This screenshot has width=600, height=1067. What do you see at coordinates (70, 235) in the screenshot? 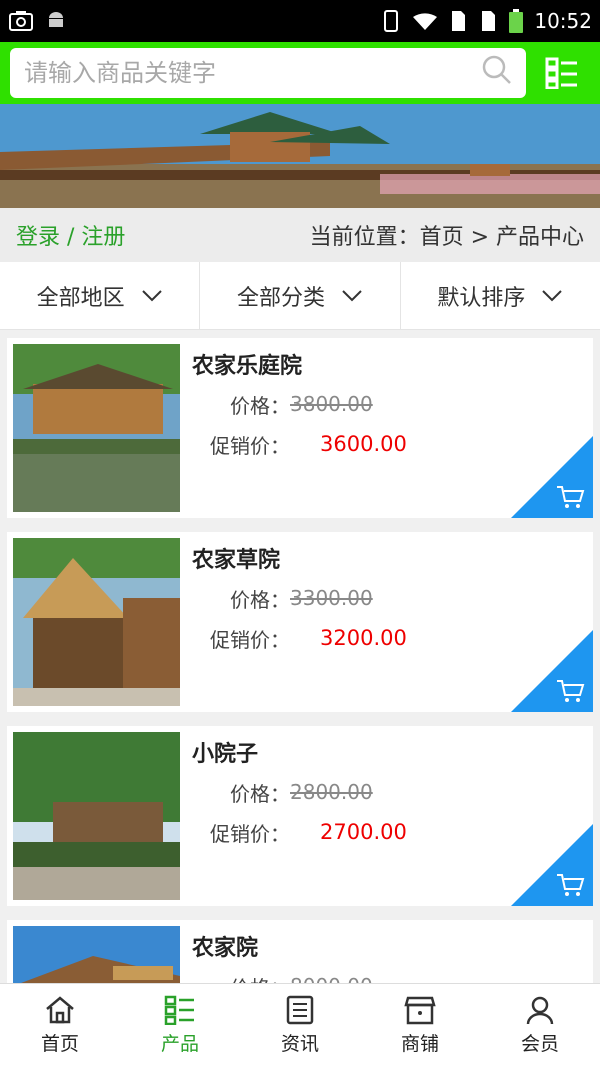
I see `login-register-link: 登录 / 注册` at bounding box center [70, 235].